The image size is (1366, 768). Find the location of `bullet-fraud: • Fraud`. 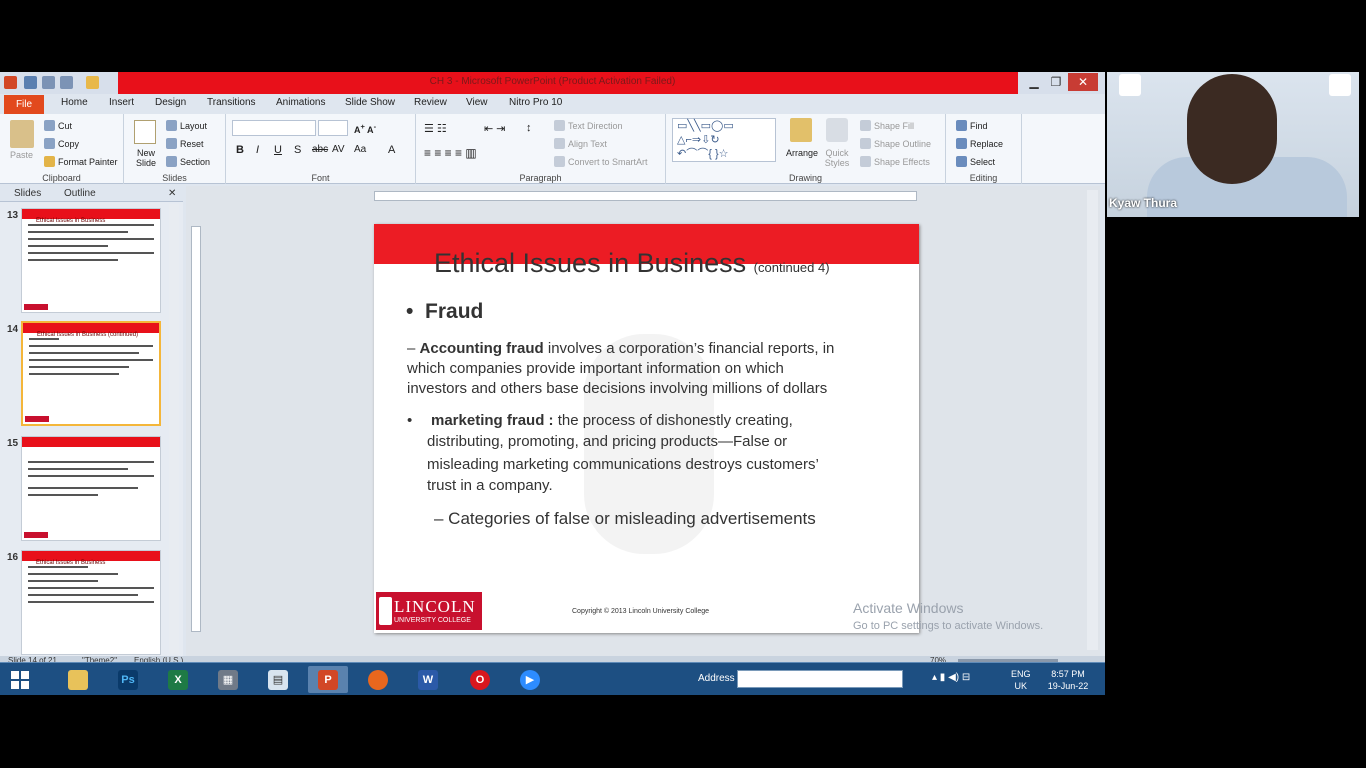

bullet-fraud: • Fraud is located at coordinates (444, 312).